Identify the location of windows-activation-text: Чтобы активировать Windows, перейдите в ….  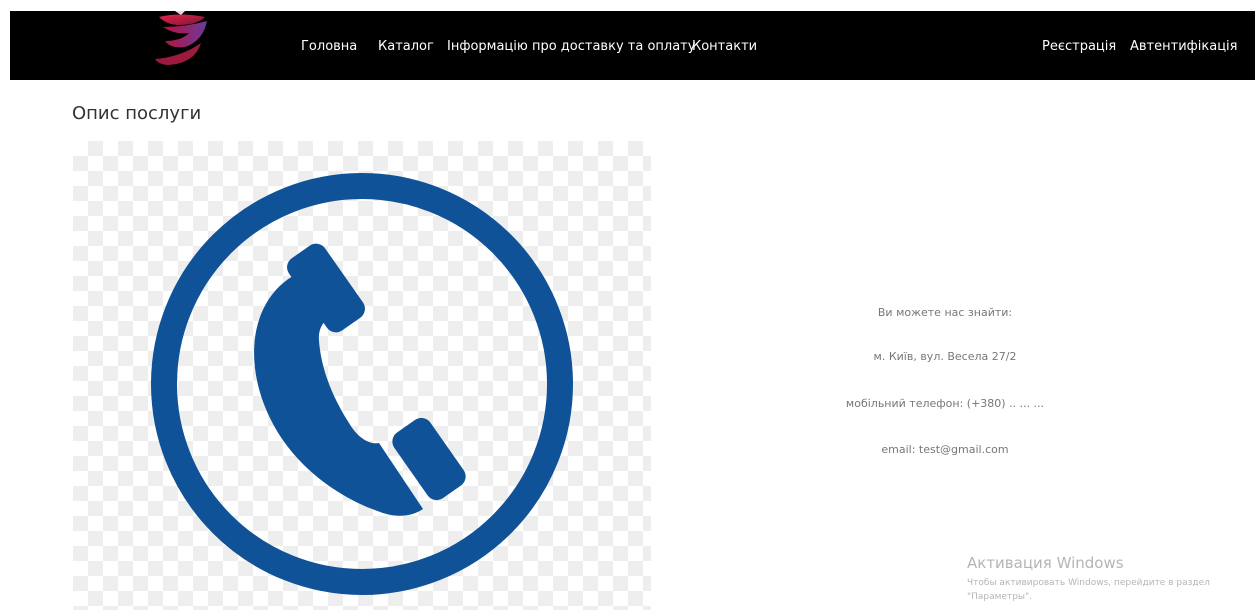
(1088, 583).